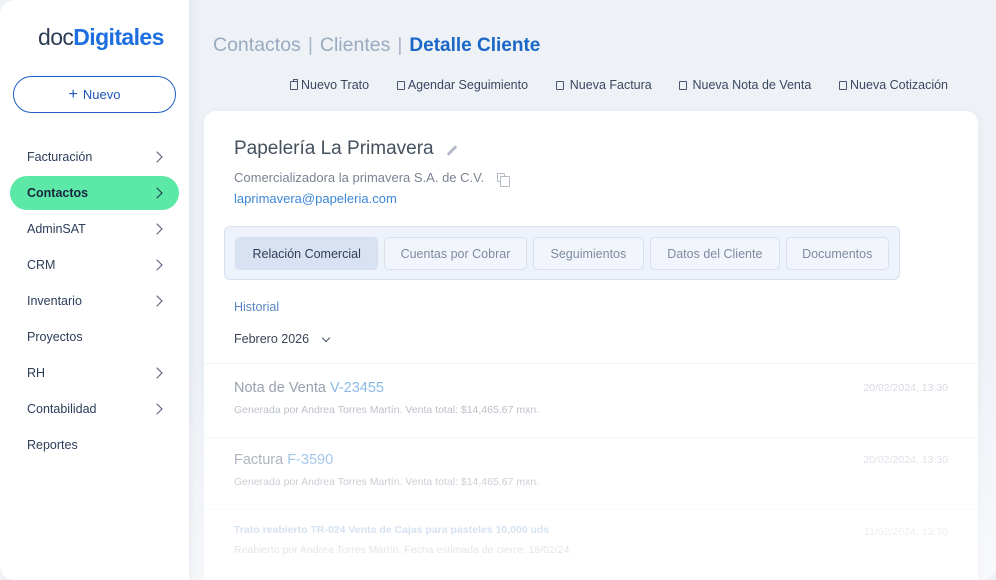 This screenshot has height=580, width=996. Describe the element at coordinates (683, 85) in the screenshot. I see `receipt-icon` at that location.